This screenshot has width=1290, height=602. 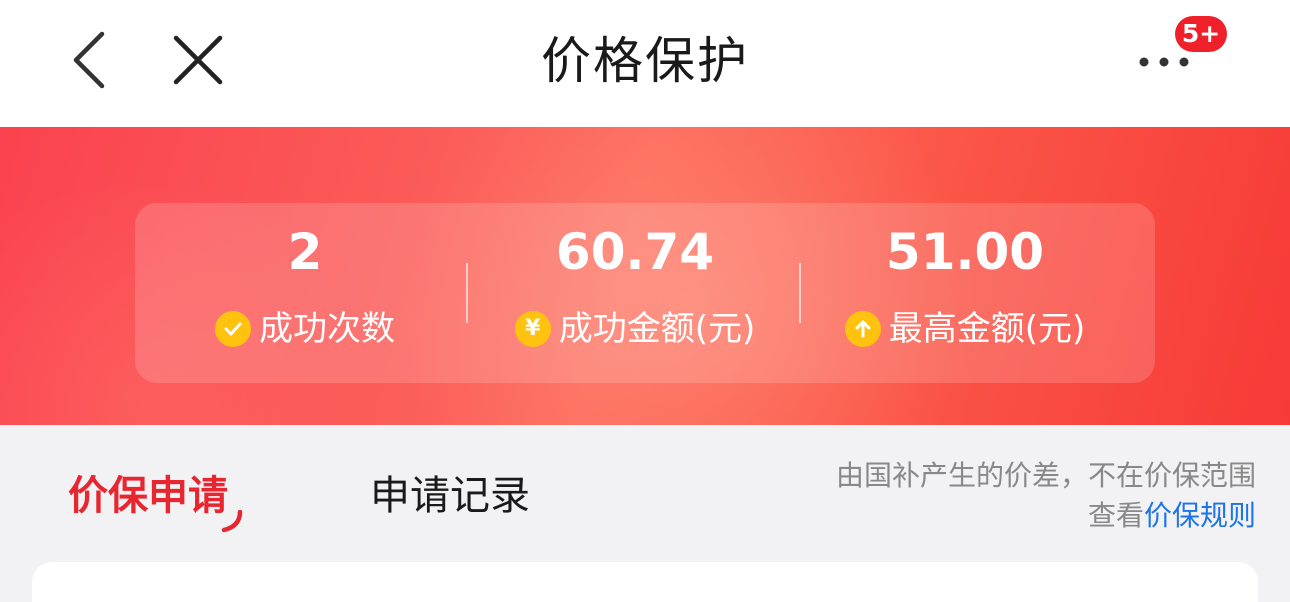 What do you see at coordinates (233, 329) in the screenshot?
I see `check-circle-icon` at bounding box center [233, 329].